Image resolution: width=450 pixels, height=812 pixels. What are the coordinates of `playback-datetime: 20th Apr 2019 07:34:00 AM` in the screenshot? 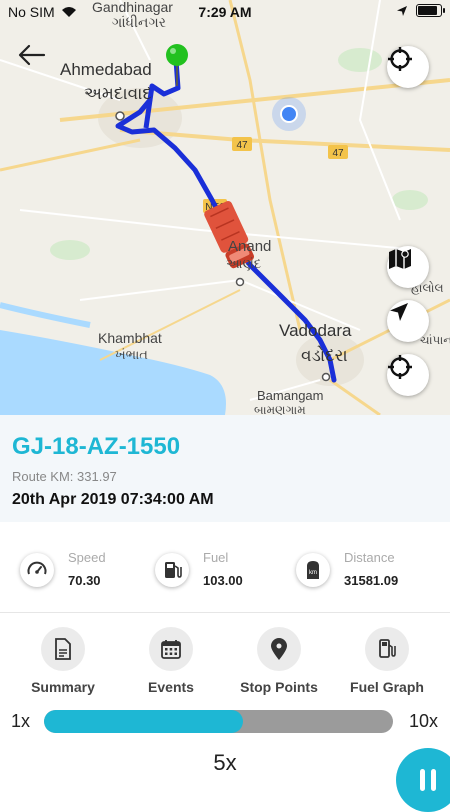 It's located at (113, 499).